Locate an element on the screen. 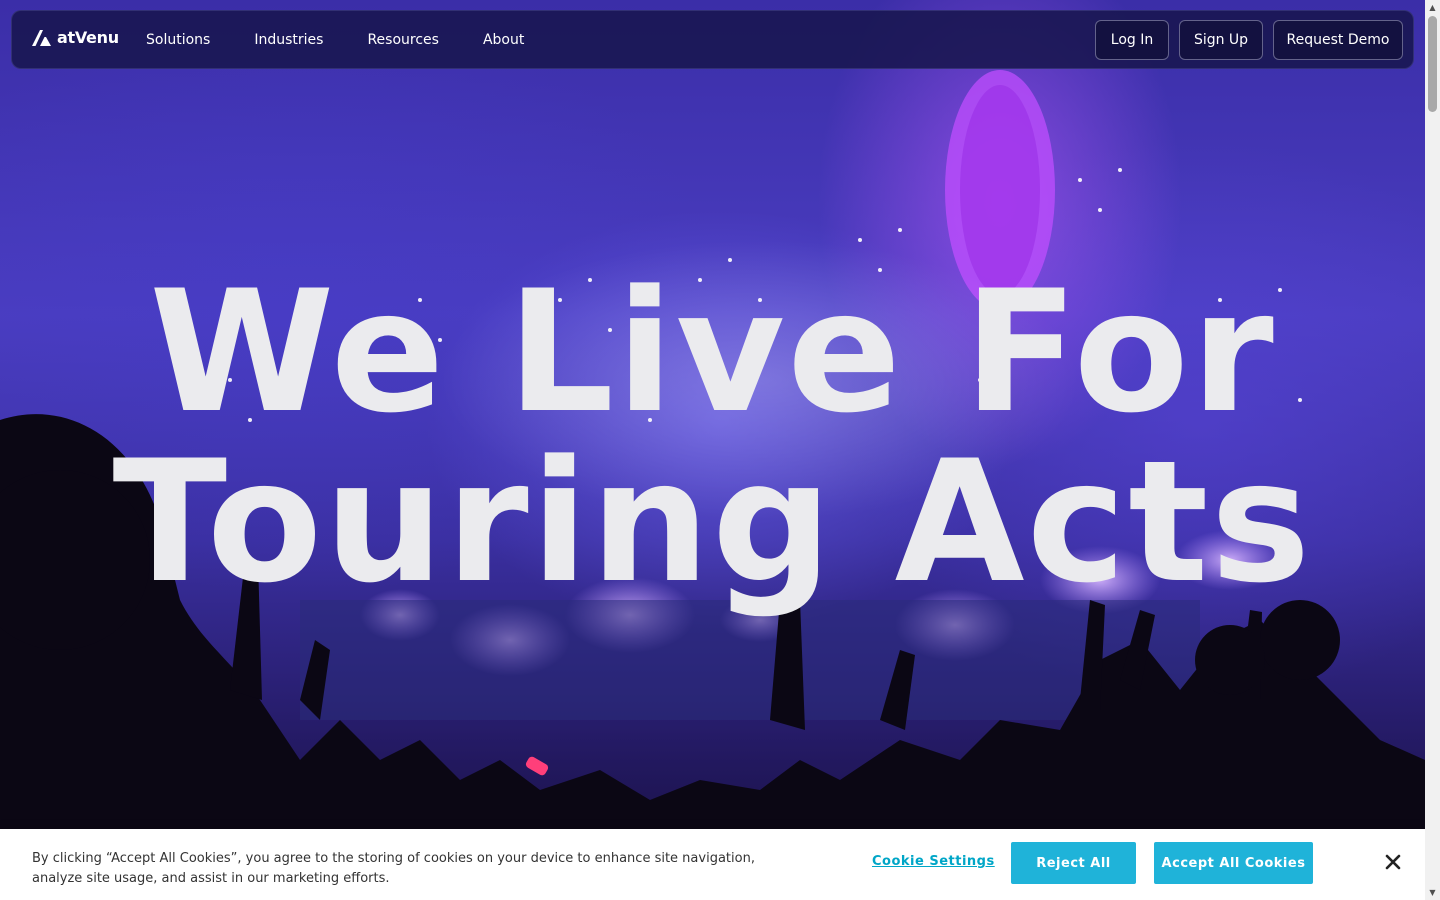 Image resolution: width=1440 pixels, height=900 pixels. request-demo-button: Request Demo is located at coordinates (1338, 40).